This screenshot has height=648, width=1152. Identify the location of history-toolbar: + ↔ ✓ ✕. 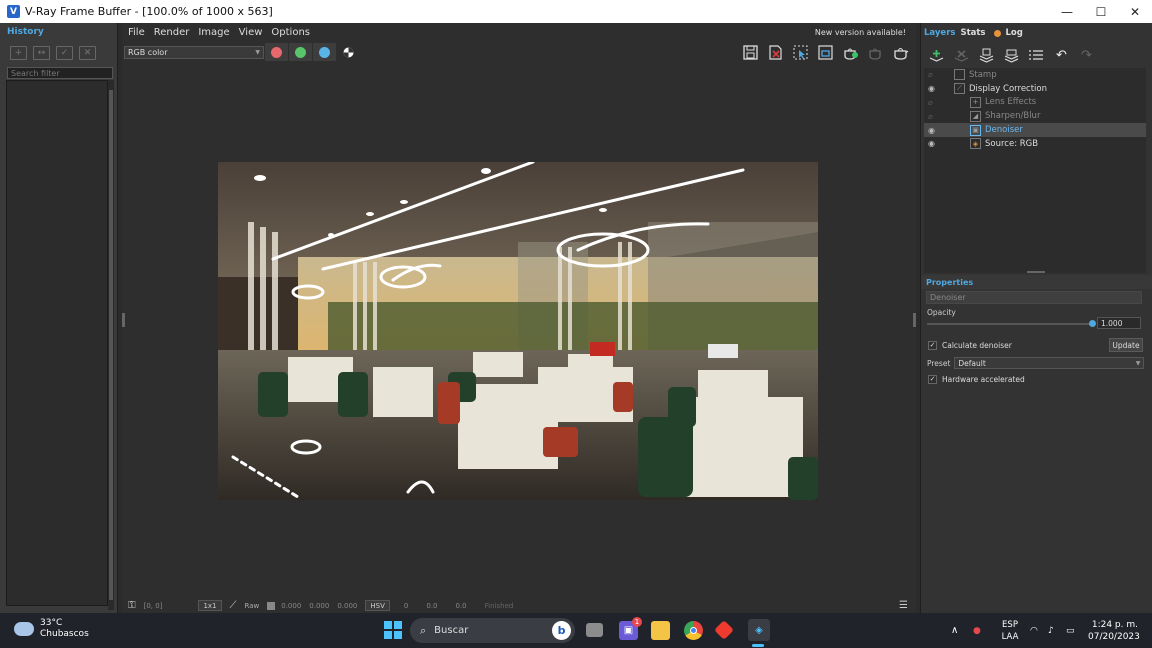
(58, 53).